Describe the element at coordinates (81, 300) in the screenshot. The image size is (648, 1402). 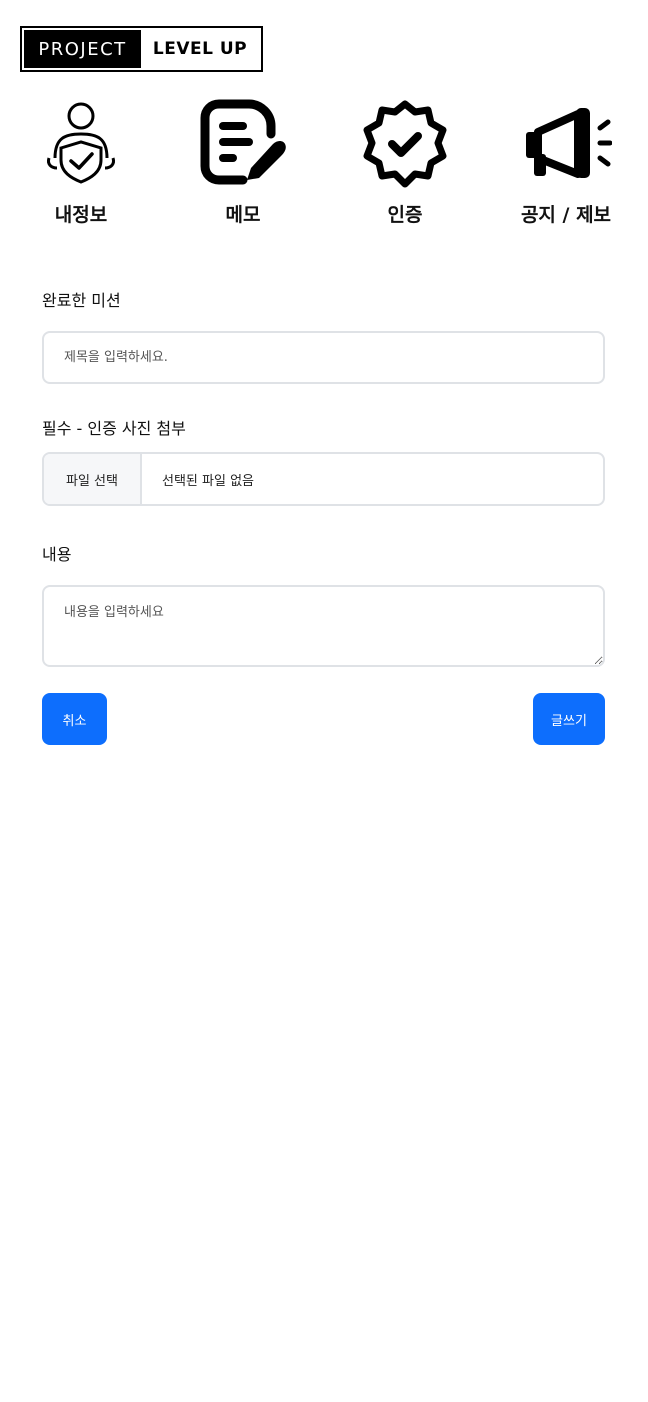
I see `section-title: 완료한 미션` at that location.